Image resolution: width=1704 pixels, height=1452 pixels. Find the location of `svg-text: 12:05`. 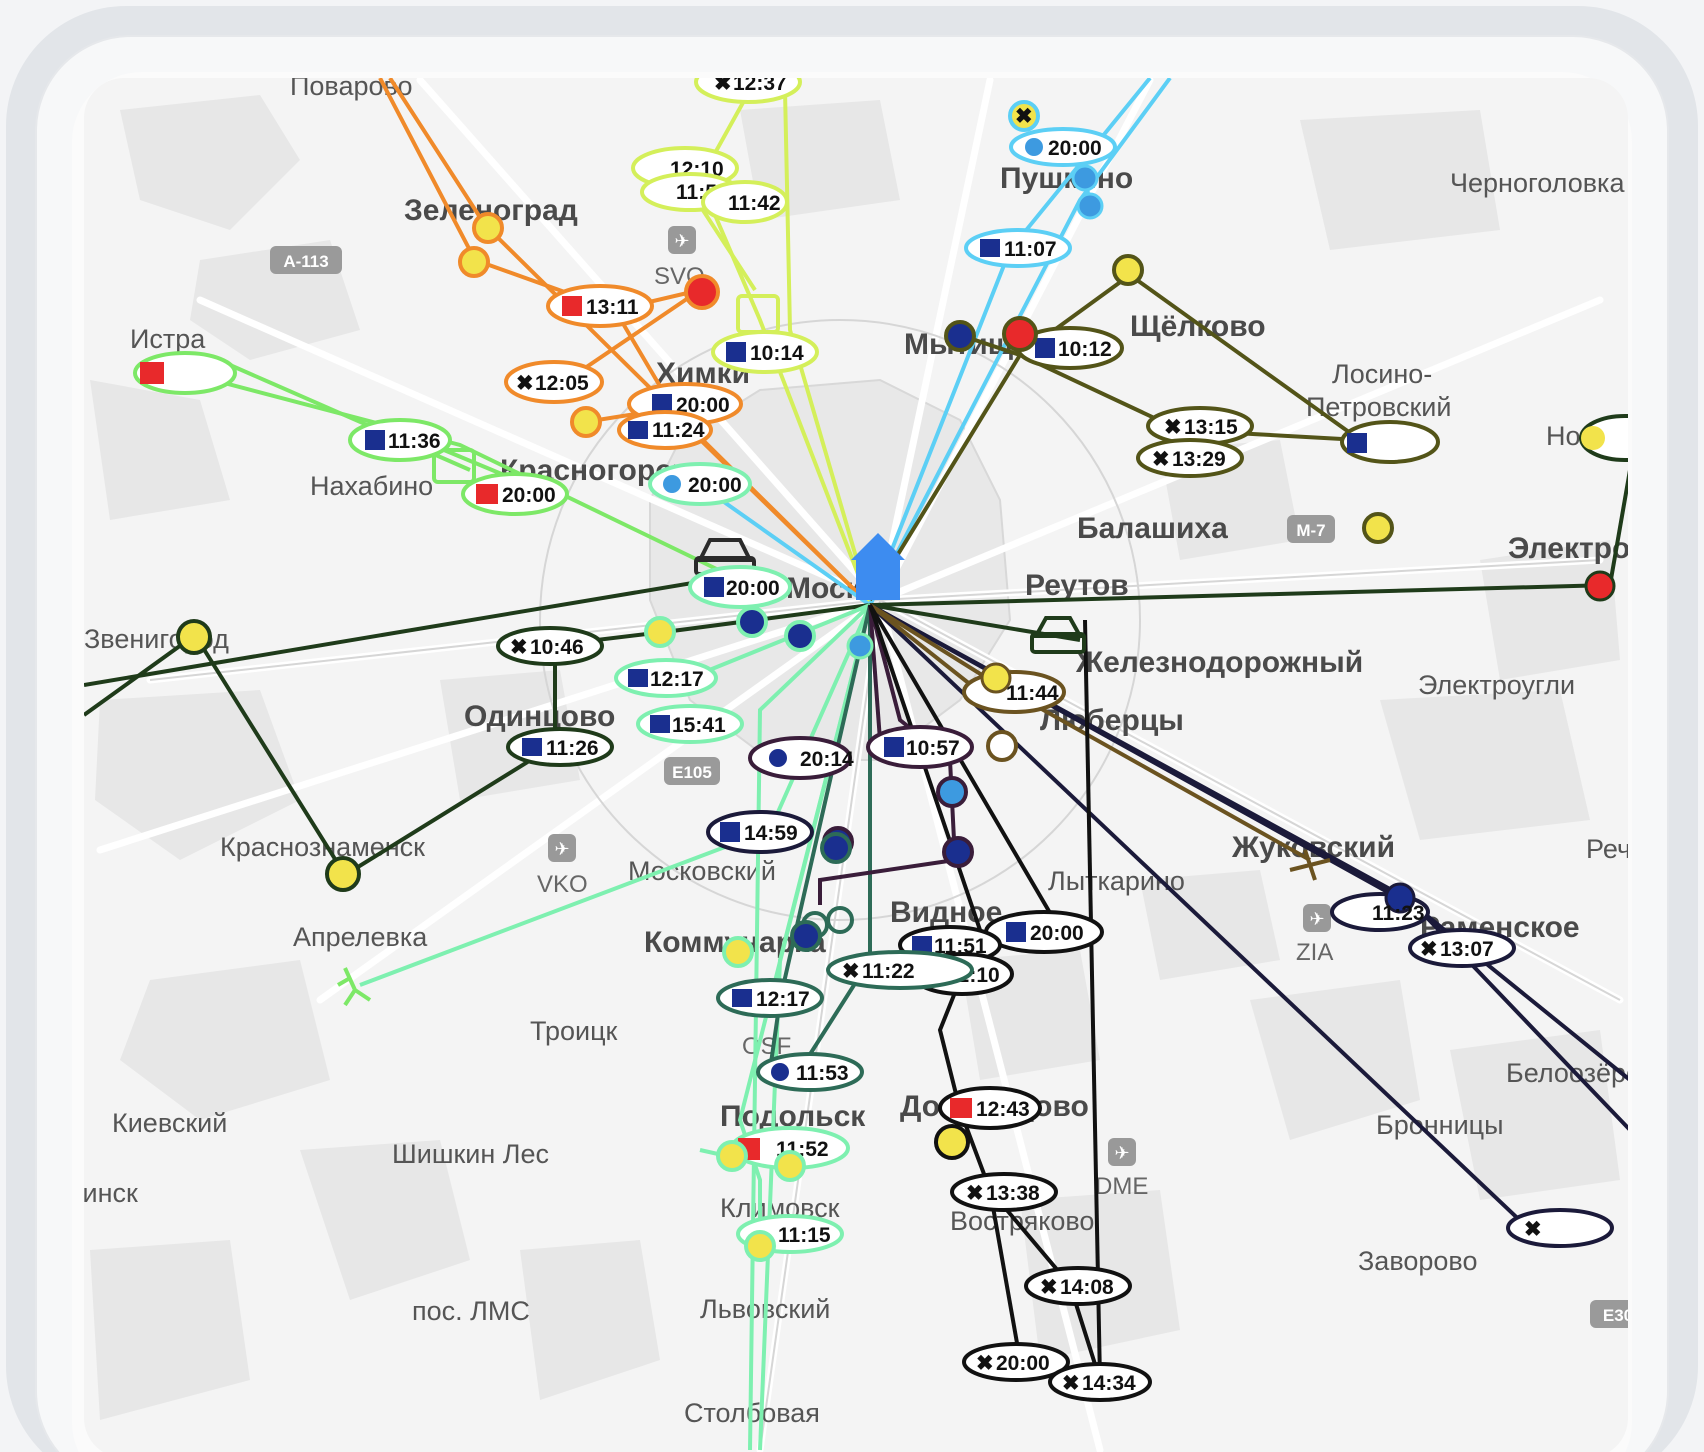

svg-text: 12:05 is located at coordinates (562, 383).